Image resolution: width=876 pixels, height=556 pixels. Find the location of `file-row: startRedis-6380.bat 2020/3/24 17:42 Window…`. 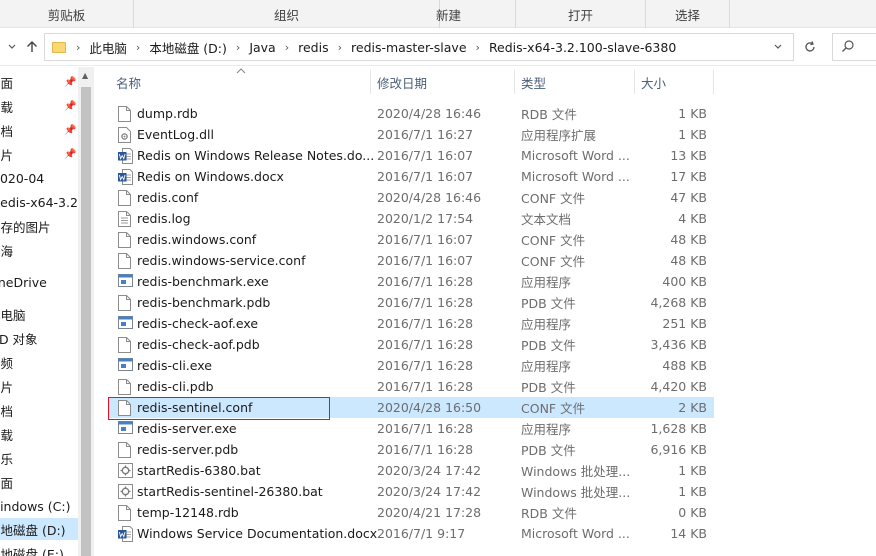

file-row: startRedis-6380.bat 2020/3/24 17:42 Window… is located at coordinates (411, 470).